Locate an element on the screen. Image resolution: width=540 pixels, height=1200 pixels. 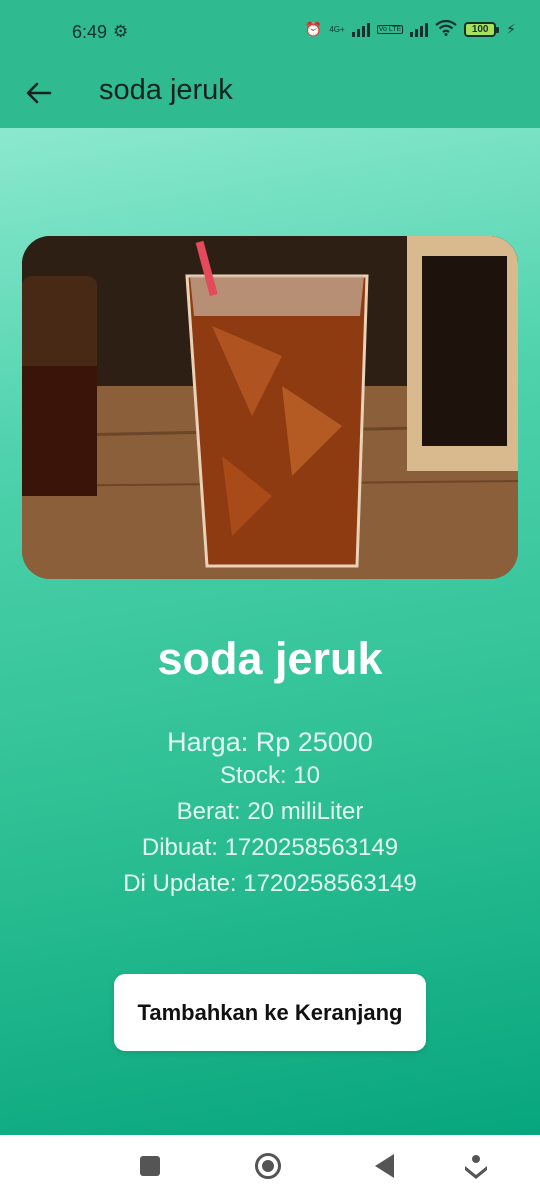
back-button is located at coordinates (39, 93).